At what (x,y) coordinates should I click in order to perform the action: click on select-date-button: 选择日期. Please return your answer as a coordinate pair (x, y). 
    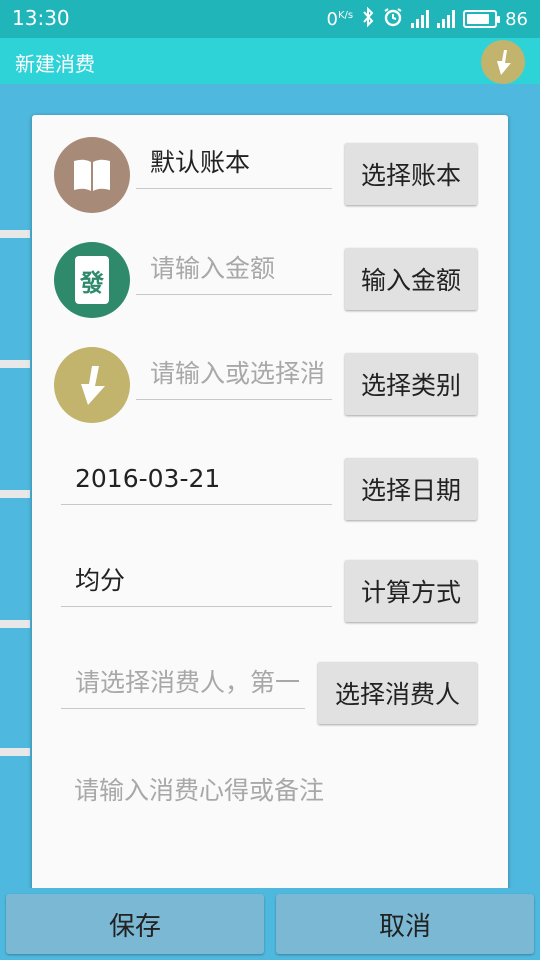
    Looking at the image, I should click on (411, 489).